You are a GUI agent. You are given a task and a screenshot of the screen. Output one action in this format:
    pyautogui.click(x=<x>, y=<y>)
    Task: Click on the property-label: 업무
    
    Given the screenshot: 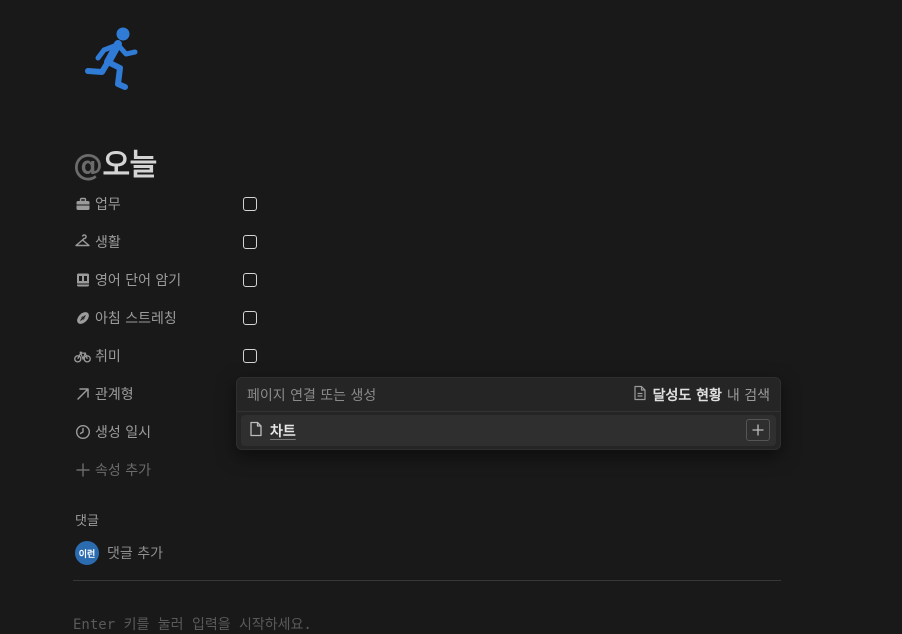 What is the action you would take?
    pyautogui.click(x=108, y=205)
    